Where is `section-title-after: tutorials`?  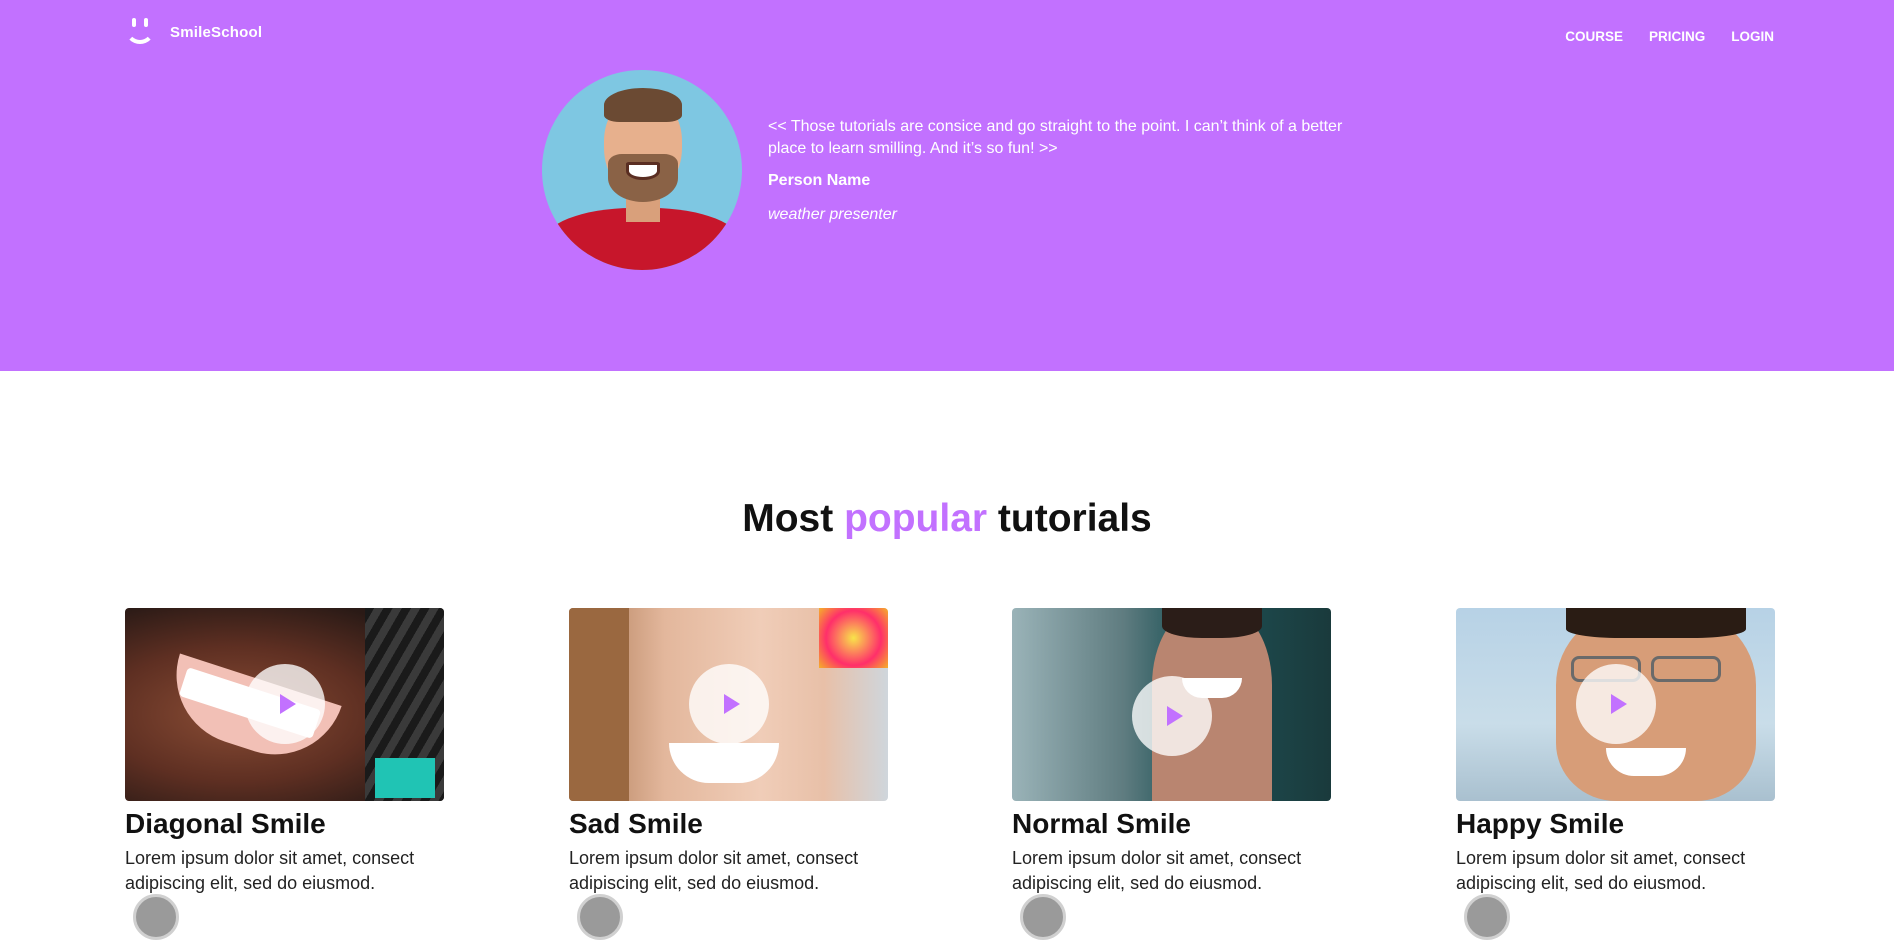 section-title-after: tutorials is located at coordinates (1069, 518).